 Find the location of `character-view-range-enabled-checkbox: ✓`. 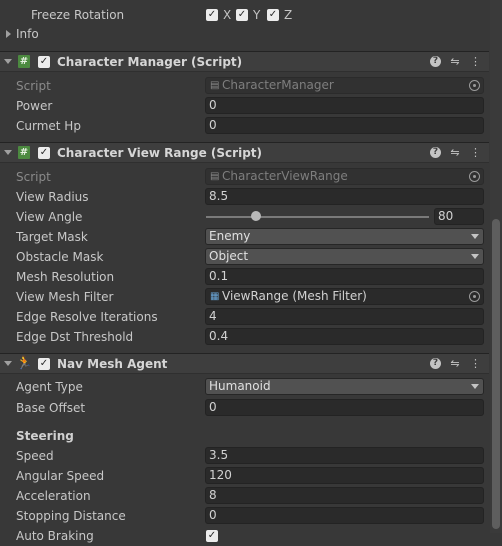

character-view-range-enabled-checkbox: ✓ is located at coordinates (44, 153).